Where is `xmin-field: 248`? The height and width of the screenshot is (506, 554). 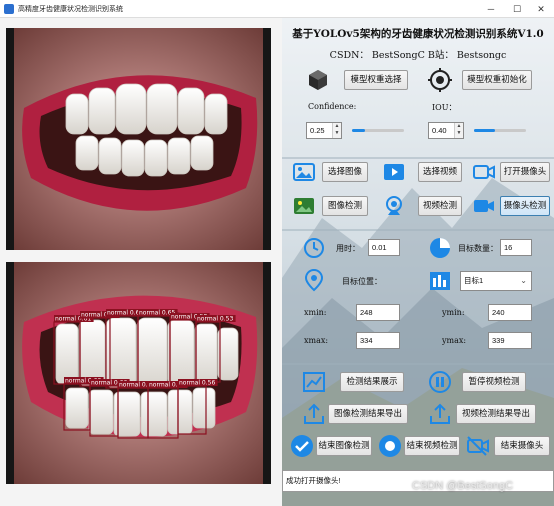 xmin-field: 248 is located at coordinates (378, 312).